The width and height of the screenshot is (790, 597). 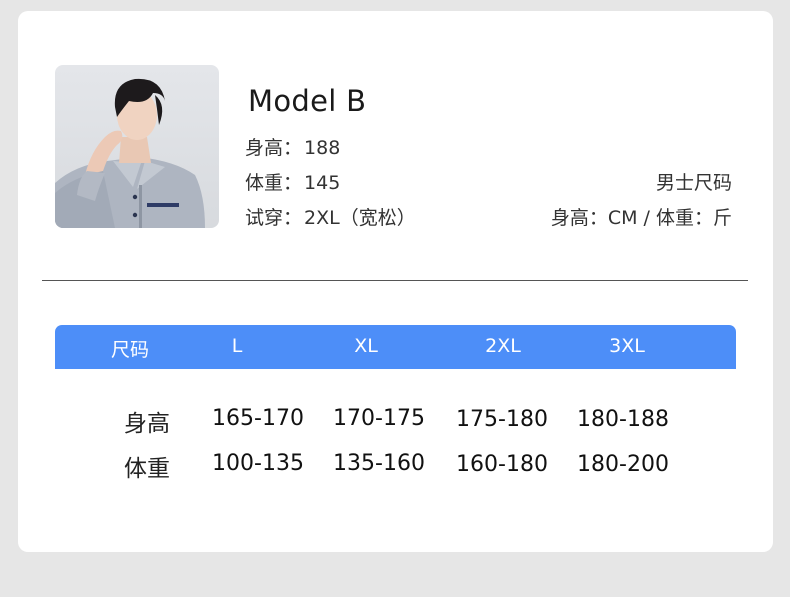 What do you see at coordinates (641, 218) in the screenshot?
I see `size-chart-units: 身高：CM / 体重：斤` at bounding box center [641, 218].